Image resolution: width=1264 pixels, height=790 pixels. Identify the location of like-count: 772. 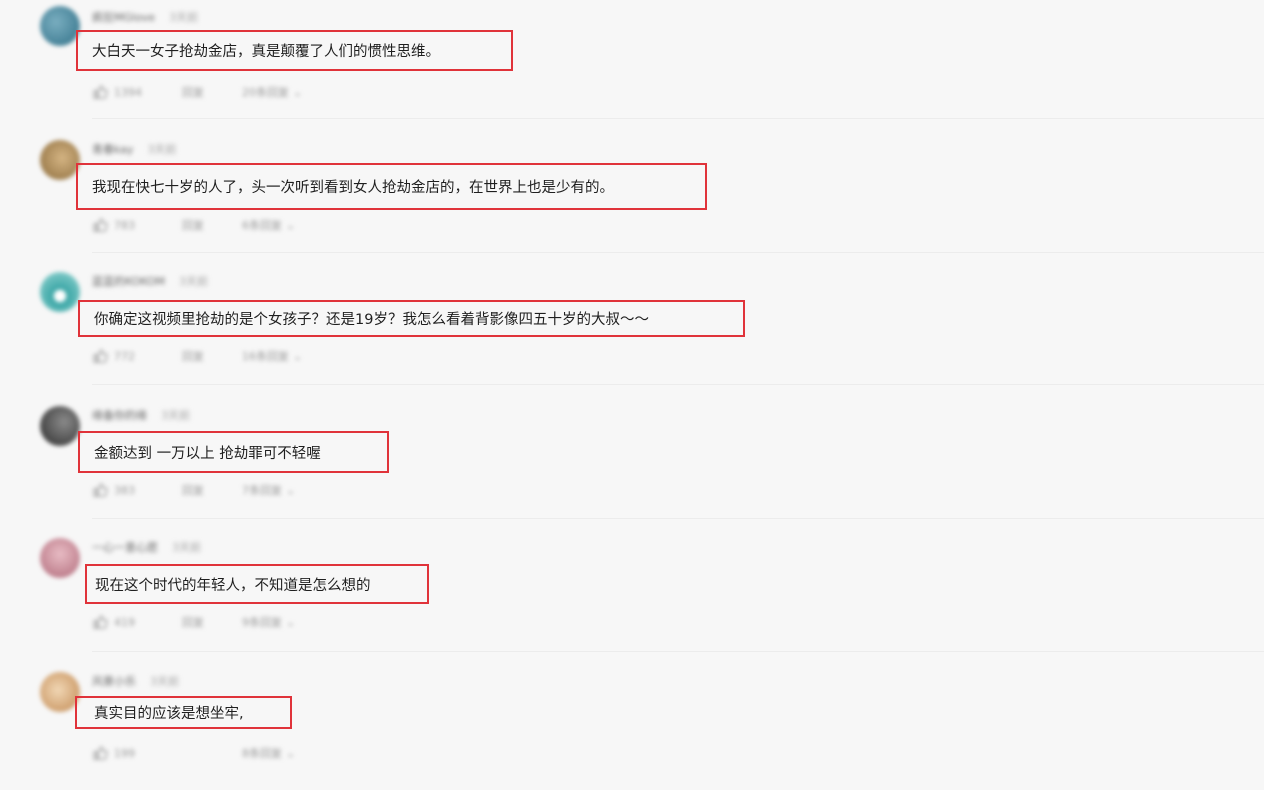
(124, 356).